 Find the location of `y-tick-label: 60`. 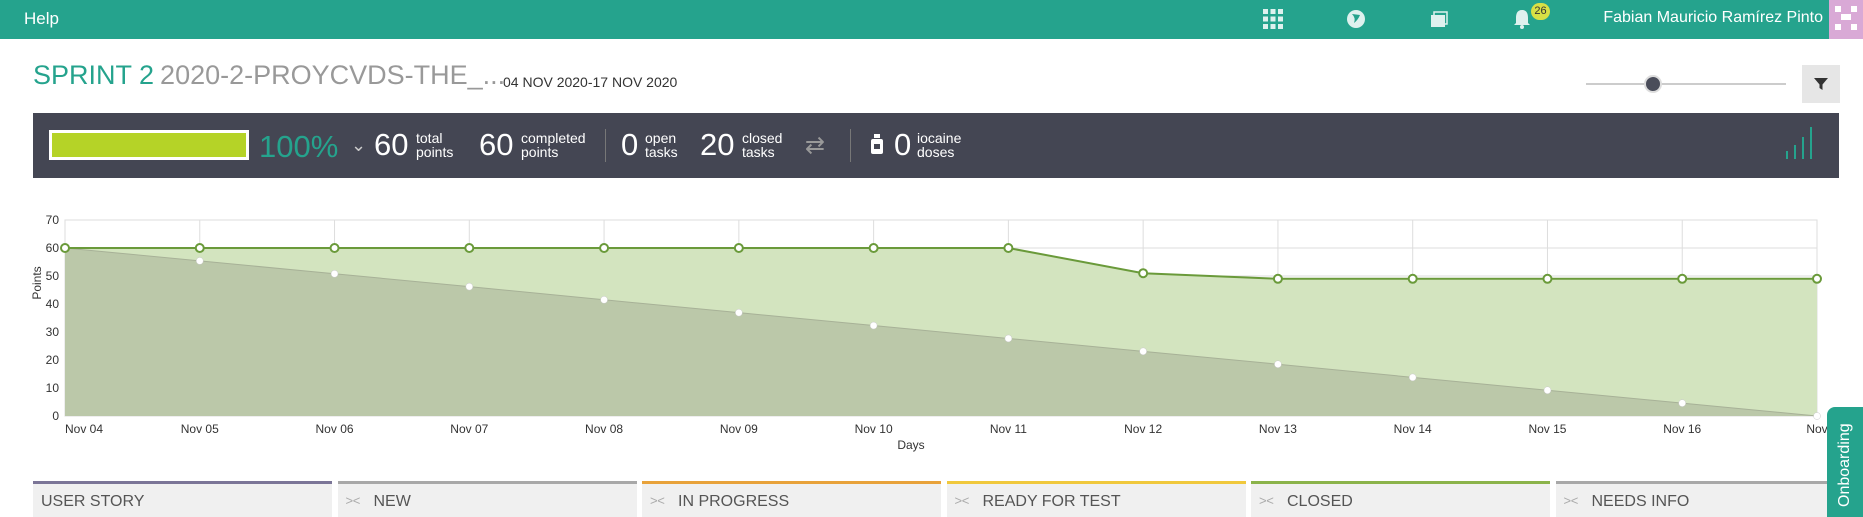

y-tick-label: 60 is located at coordinates (53, 248).